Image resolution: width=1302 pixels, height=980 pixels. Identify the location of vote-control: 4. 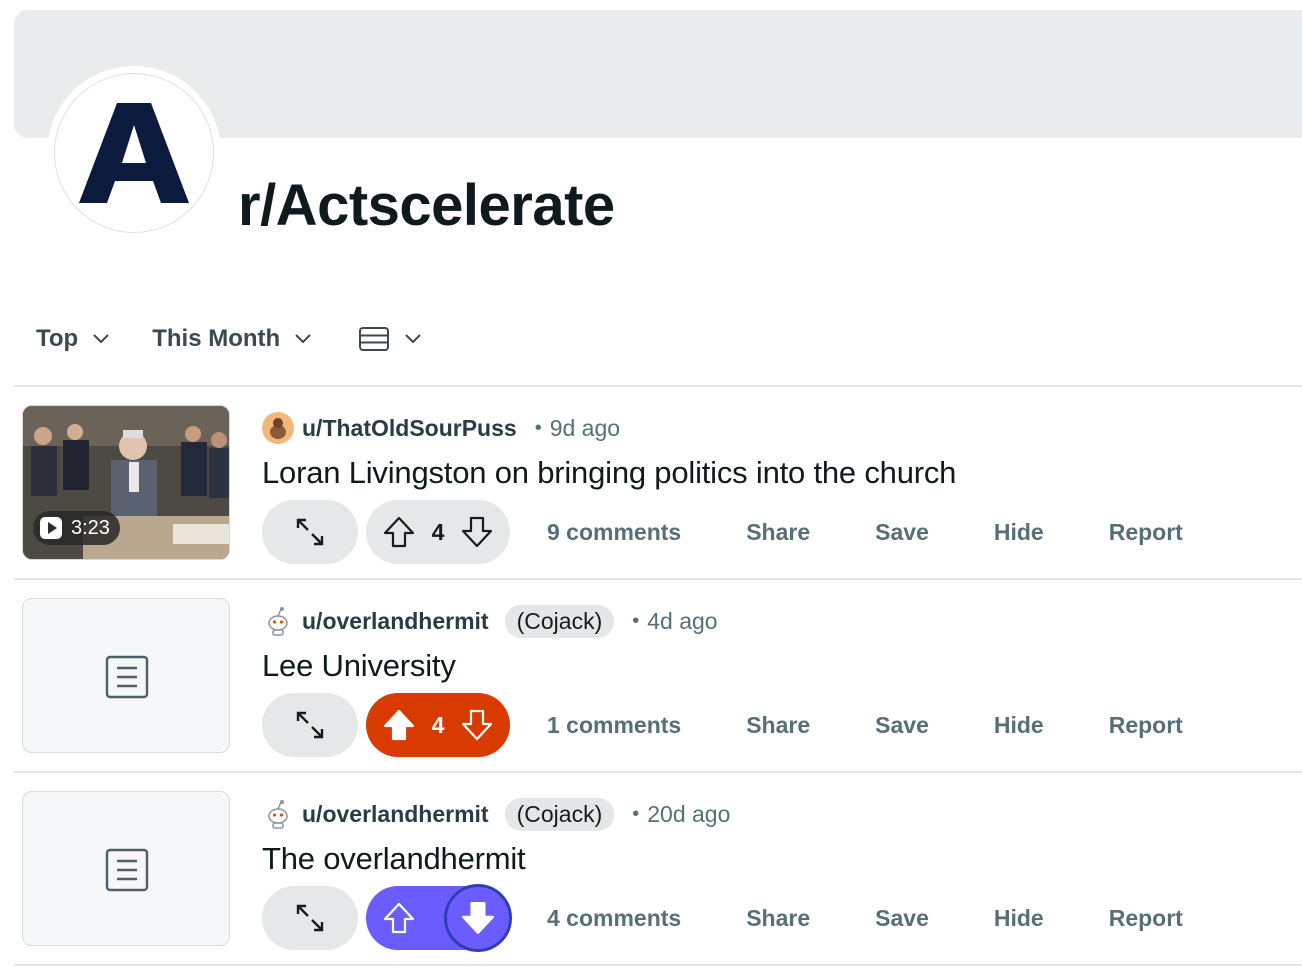
(438, 532).